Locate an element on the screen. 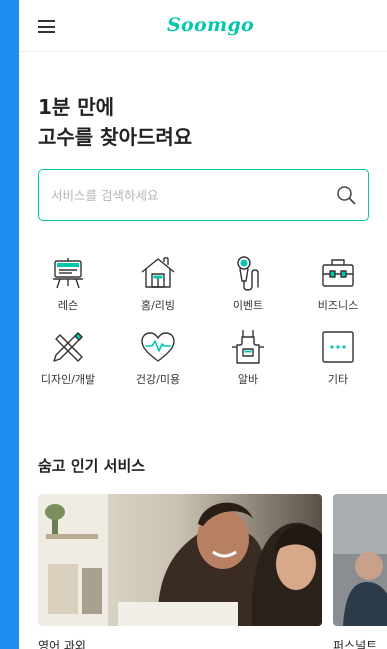 This screenshot has width=387, height=649. category-event: 이벤트 is located at coordinates (248, 283).